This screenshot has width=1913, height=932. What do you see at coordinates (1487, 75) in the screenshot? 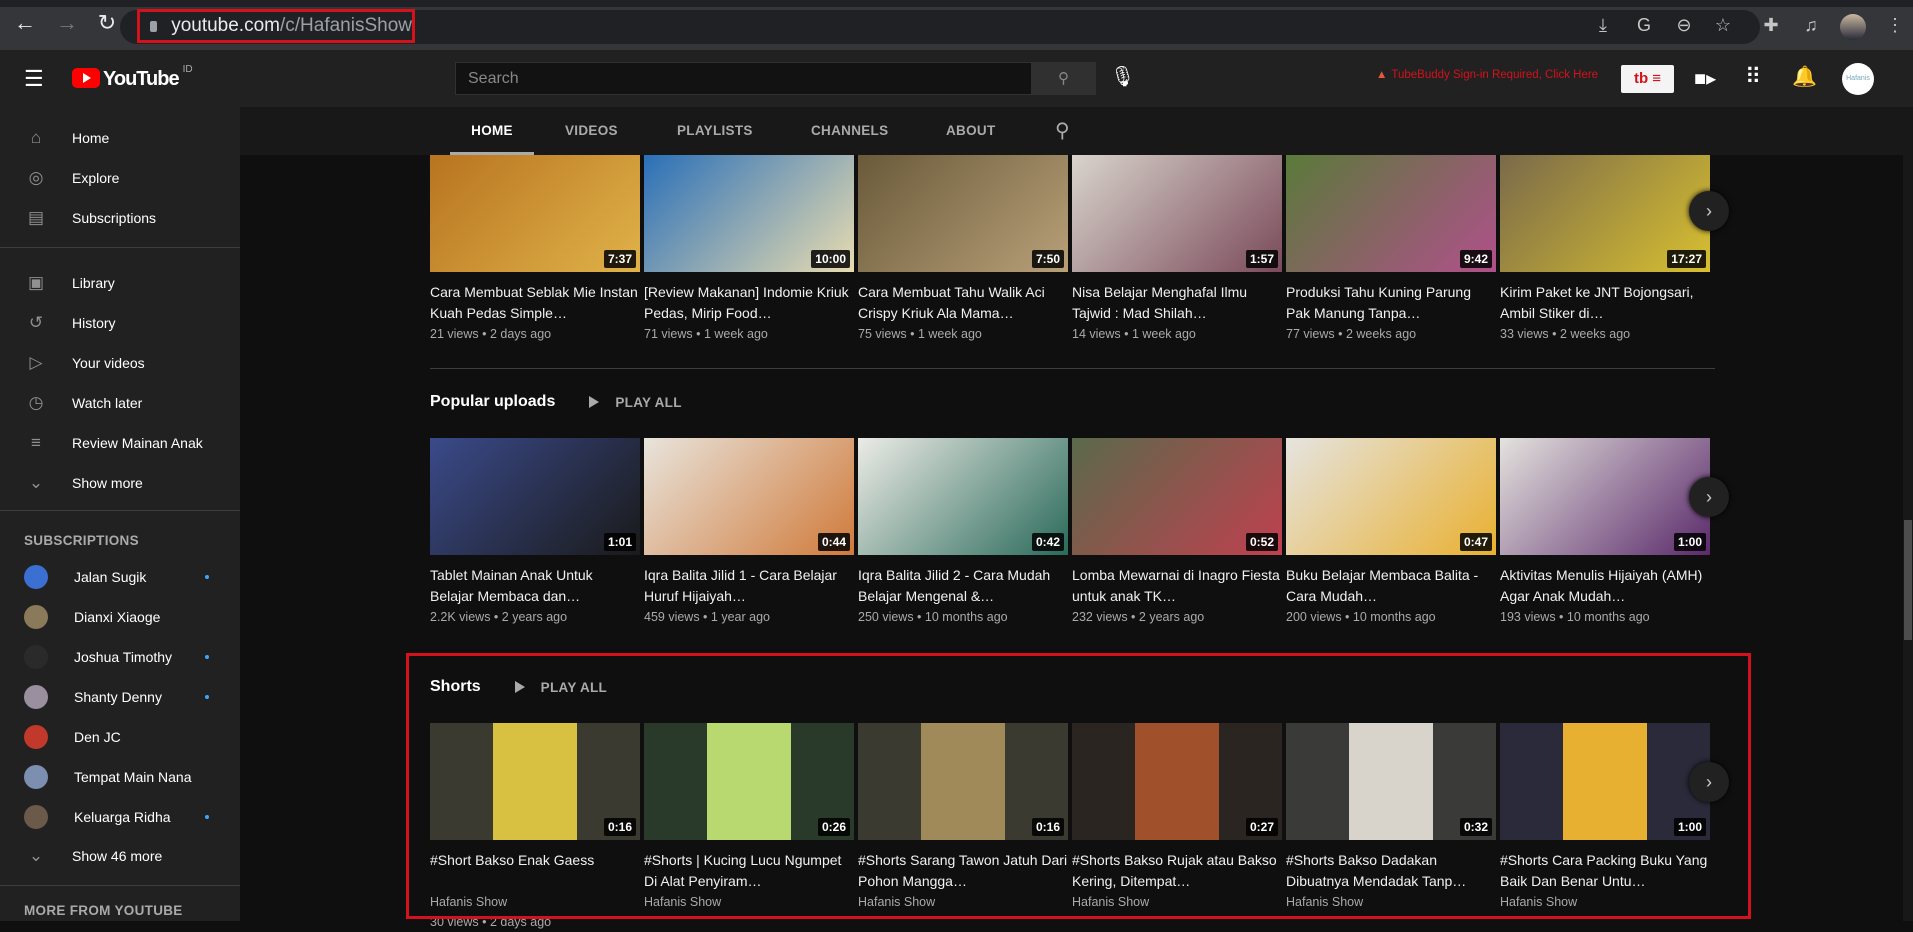
I see `tubebuddy-notice: ▲ TubeBuddy Sign-in Required, Click Here` at bounding box center [1487, 75].